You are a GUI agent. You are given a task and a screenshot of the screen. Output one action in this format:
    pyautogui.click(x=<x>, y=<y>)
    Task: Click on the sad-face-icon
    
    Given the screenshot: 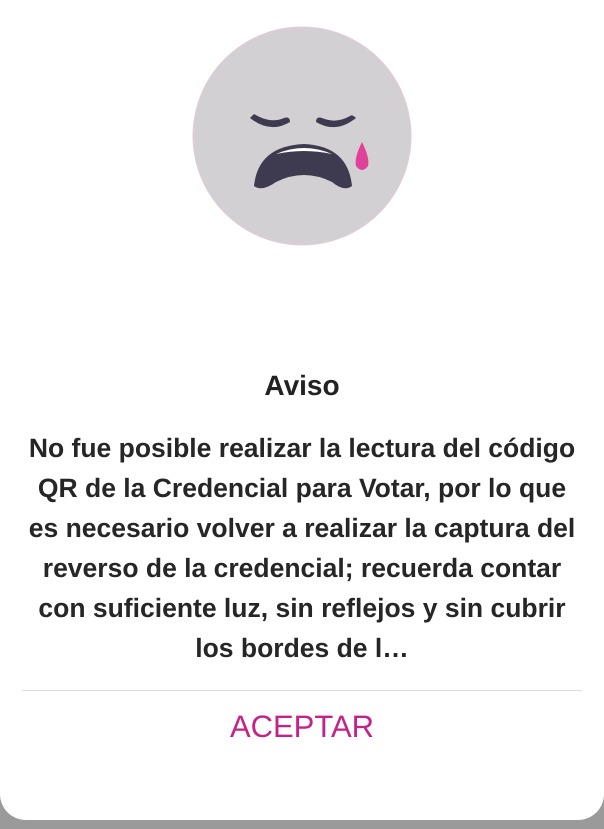 What is the action you would take?
    pyautogui.click(x=302, y=136)
    